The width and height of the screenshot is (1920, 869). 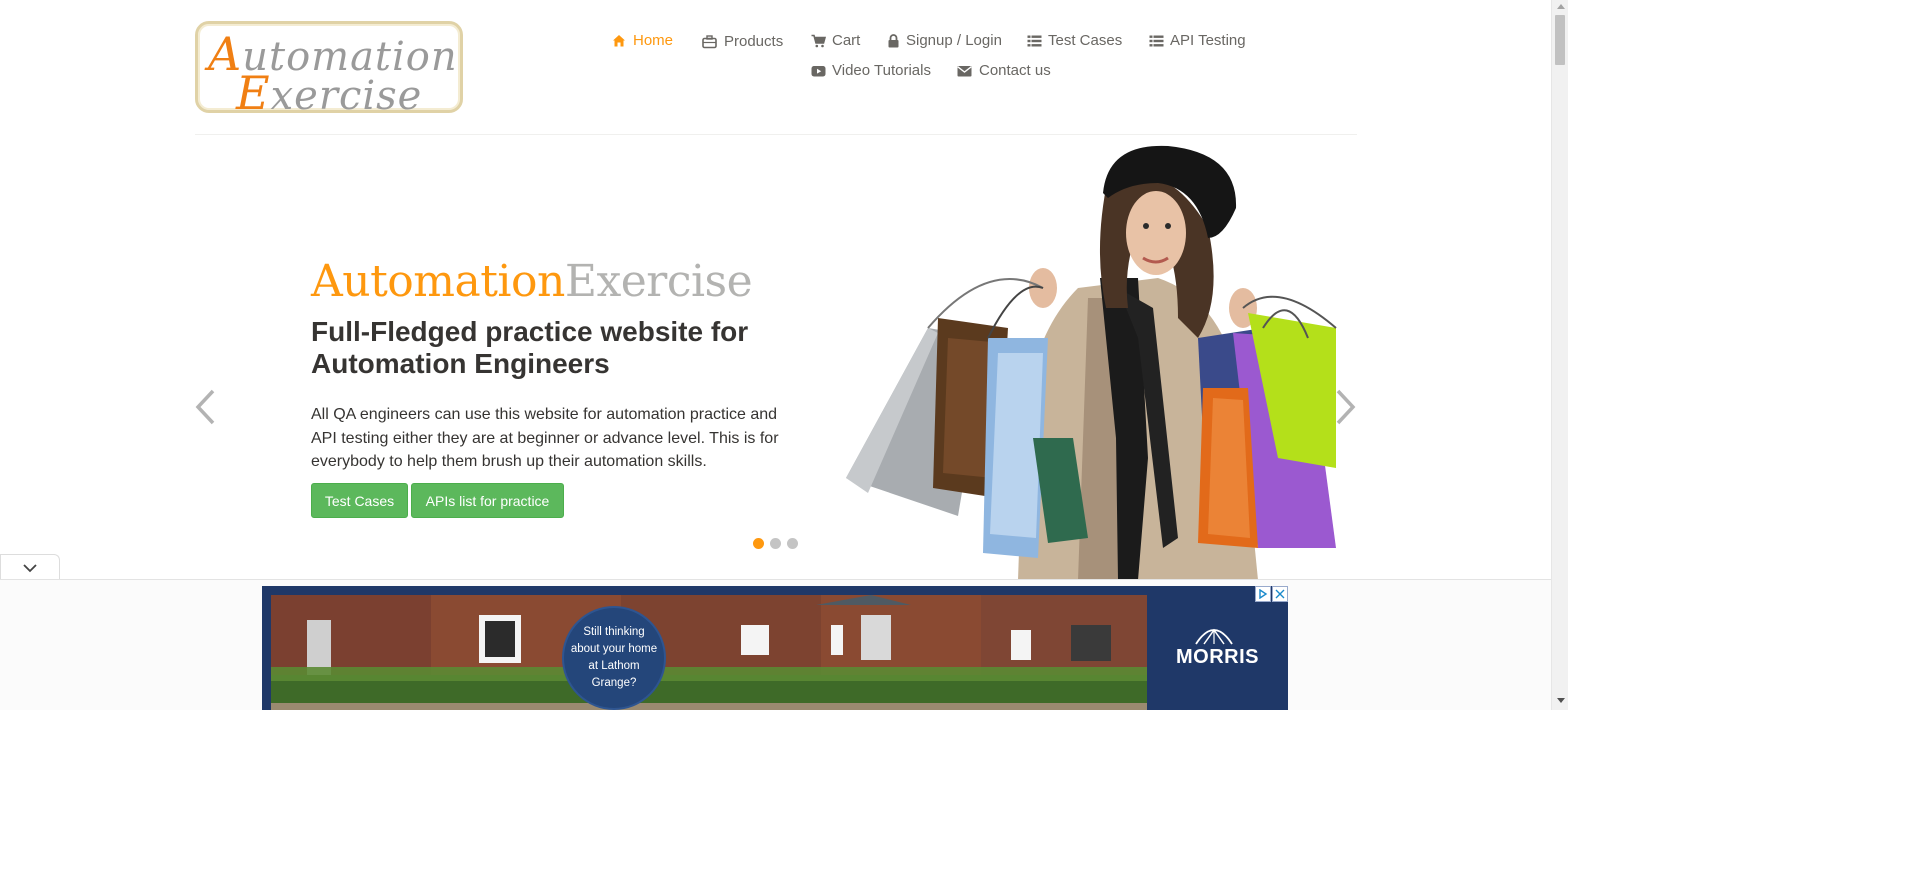 I want to click on hero-shopping-girl-image, so click(x=1091, y=362).